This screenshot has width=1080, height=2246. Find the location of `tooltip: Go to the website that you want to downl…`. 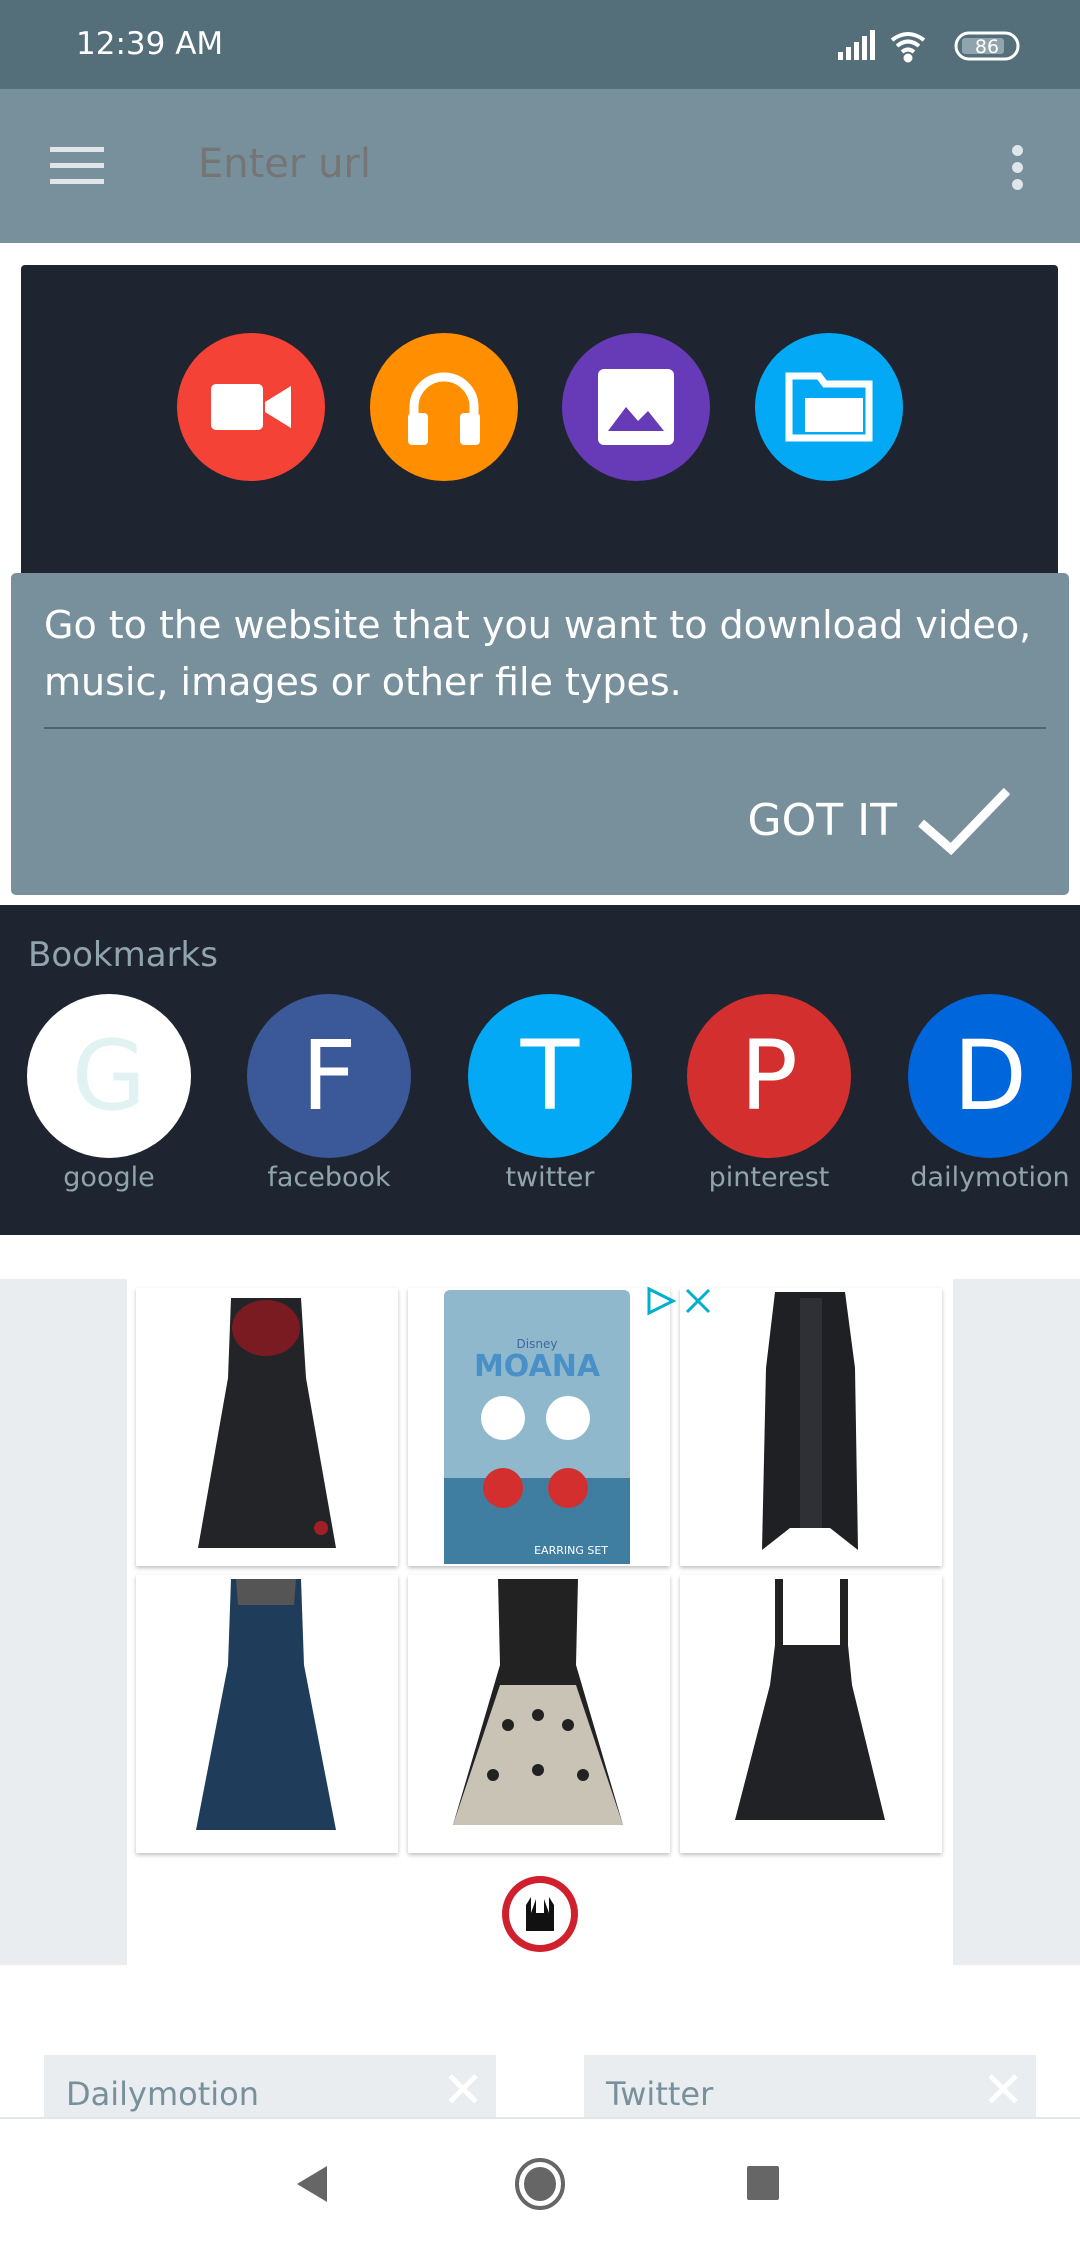

tooltip: Go to the website that you want to downl… is located at coordinates (540, 734).